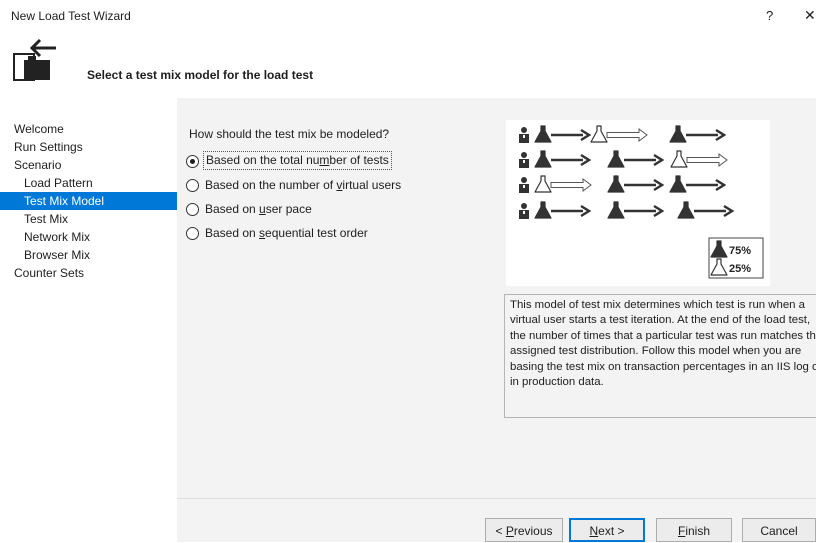 This screenshot has width=816, height=543. I want to click on nav-item-browser-mix: Browser Mix, so click(88, 255).